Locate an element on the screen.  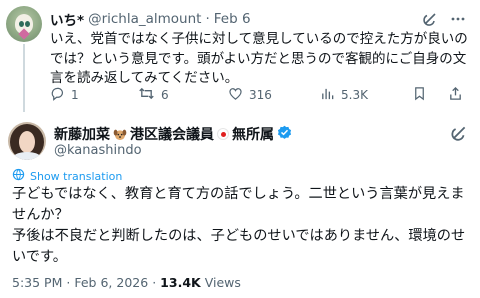
like-count: 316 is located at coordinates (260, 95).